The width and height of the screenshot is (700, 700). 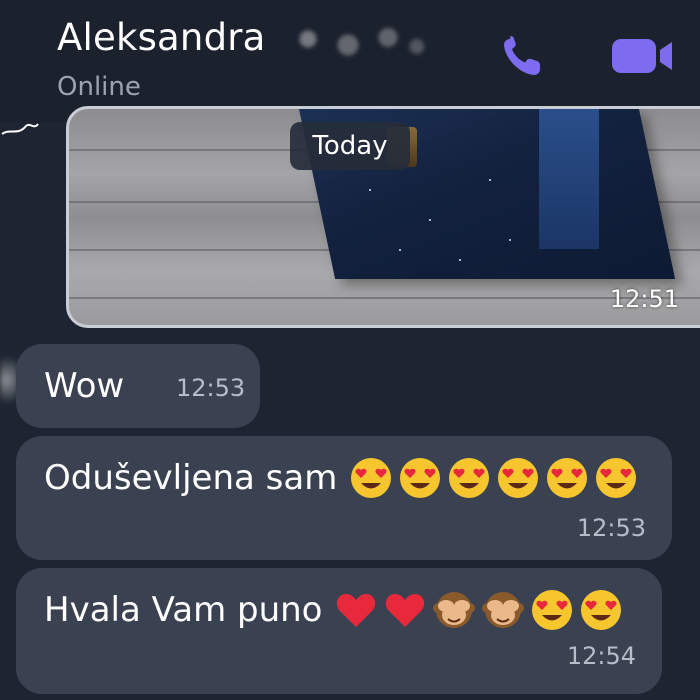 I want to click on scribble-decoration, so click(x=20, y=129).